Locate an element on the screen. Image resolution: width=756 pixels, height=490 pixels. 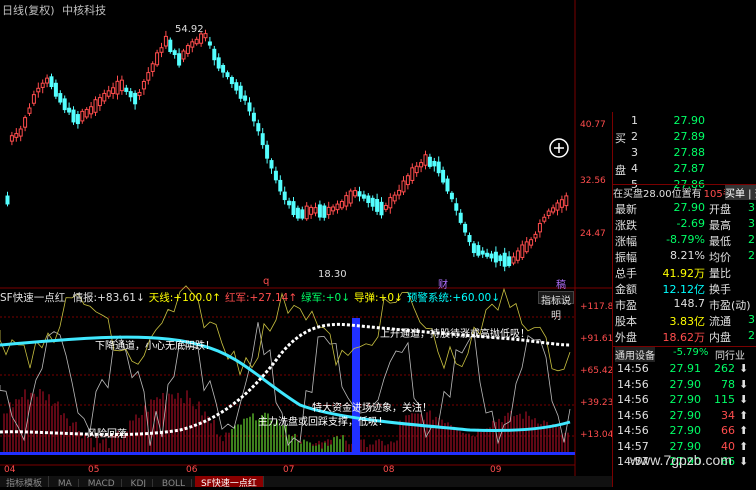
quote-row: 涨幅 -8.79% 最低 2 is located at coordinates (684, 240).